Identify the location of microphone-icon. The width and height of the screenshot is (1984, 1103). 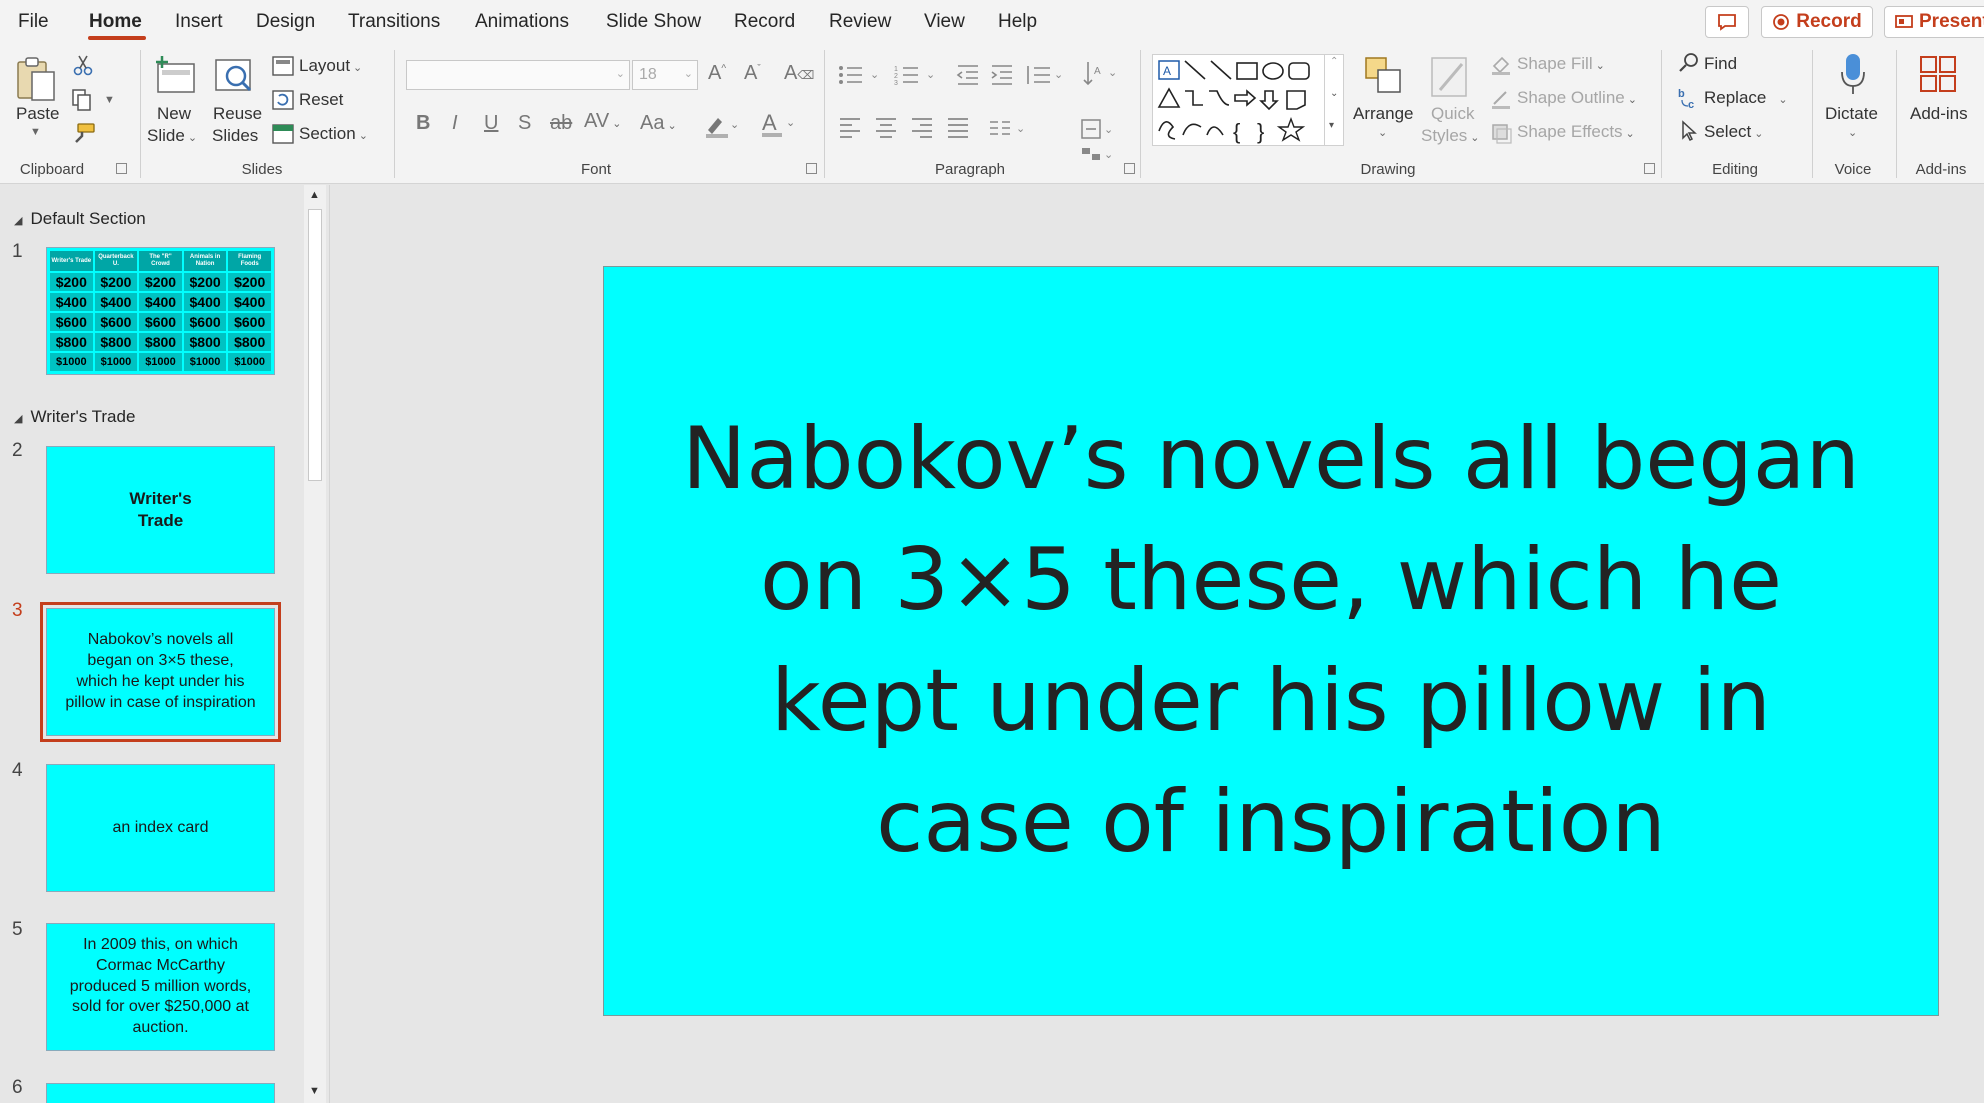
(1853, 75).